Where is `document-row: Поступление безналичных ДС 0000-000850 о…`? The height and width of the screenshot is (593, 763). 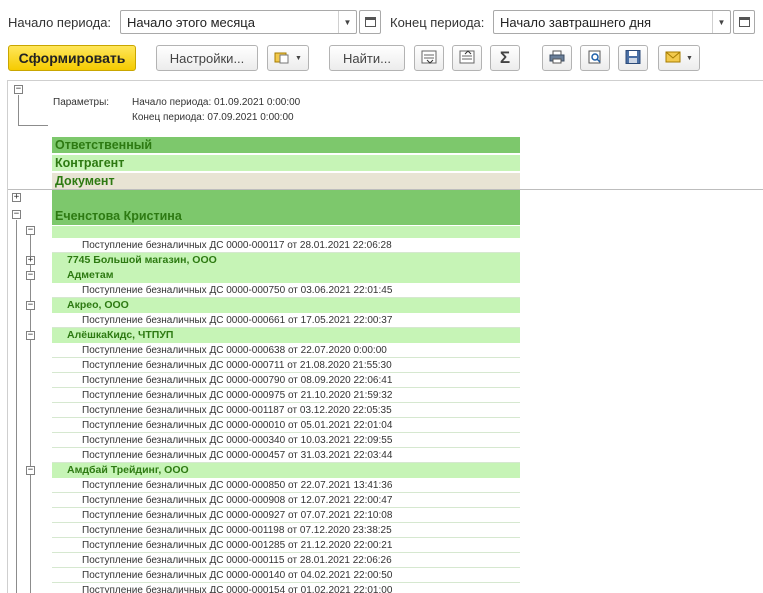 document-row: Поступление безналичных ДС 0000-000850 о… is located at coordinates (286, 485).